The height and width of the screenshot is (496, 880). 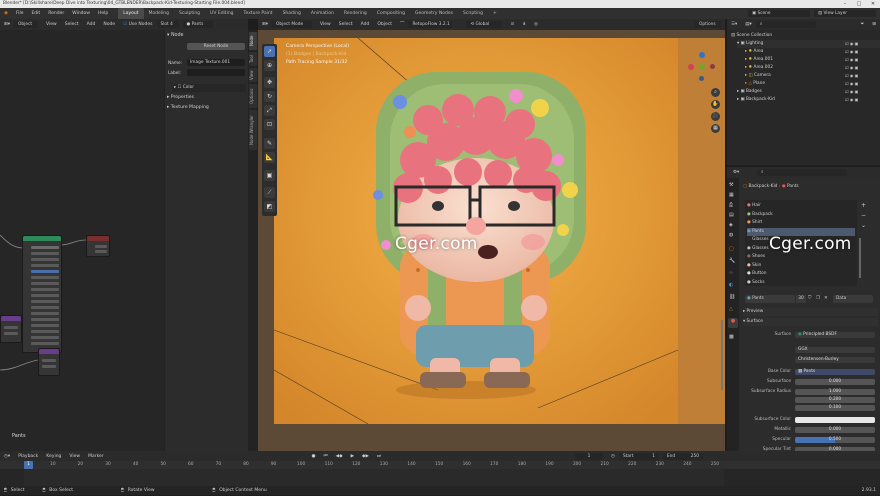 I want to click on physics-tab-icon: ◐, so click(x=731, y=285).